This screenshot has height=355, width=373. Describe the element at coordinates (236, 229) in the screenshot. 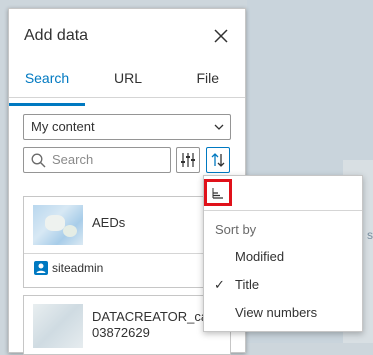

I see `sort-by-heading: Sort by` at that location.